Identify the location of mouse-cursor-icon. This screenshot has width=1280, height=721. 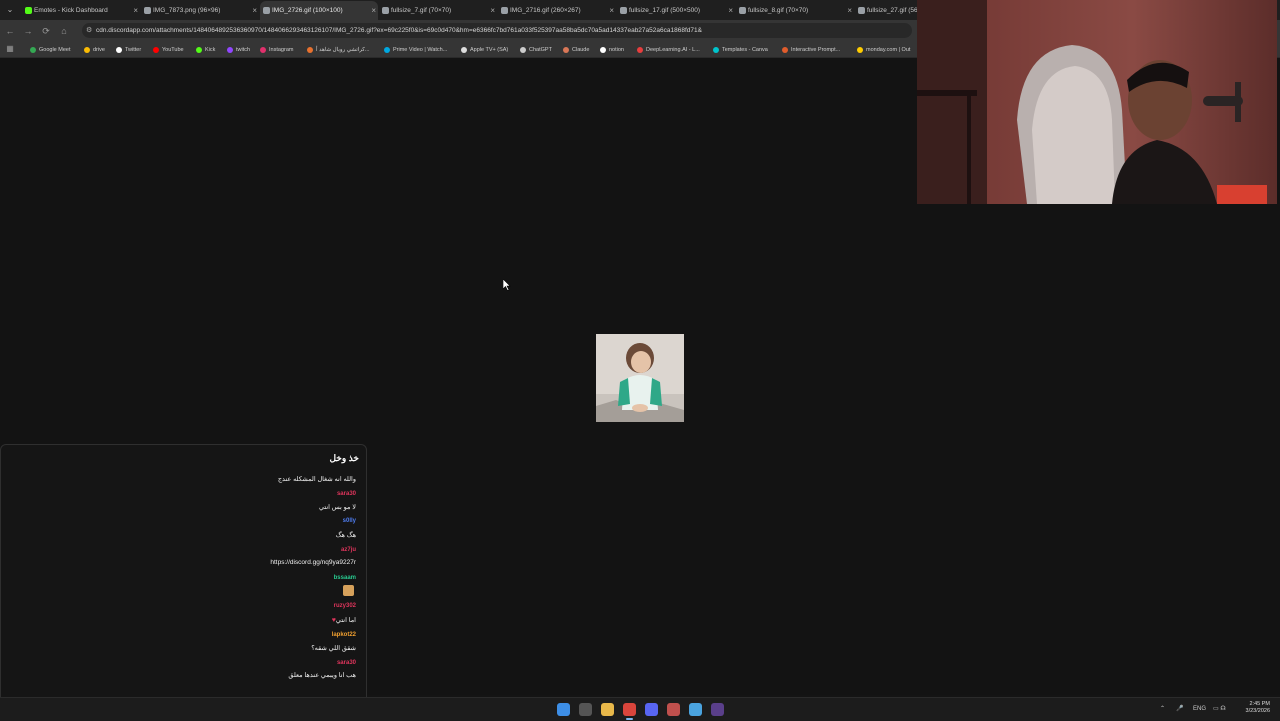
(507, 285).